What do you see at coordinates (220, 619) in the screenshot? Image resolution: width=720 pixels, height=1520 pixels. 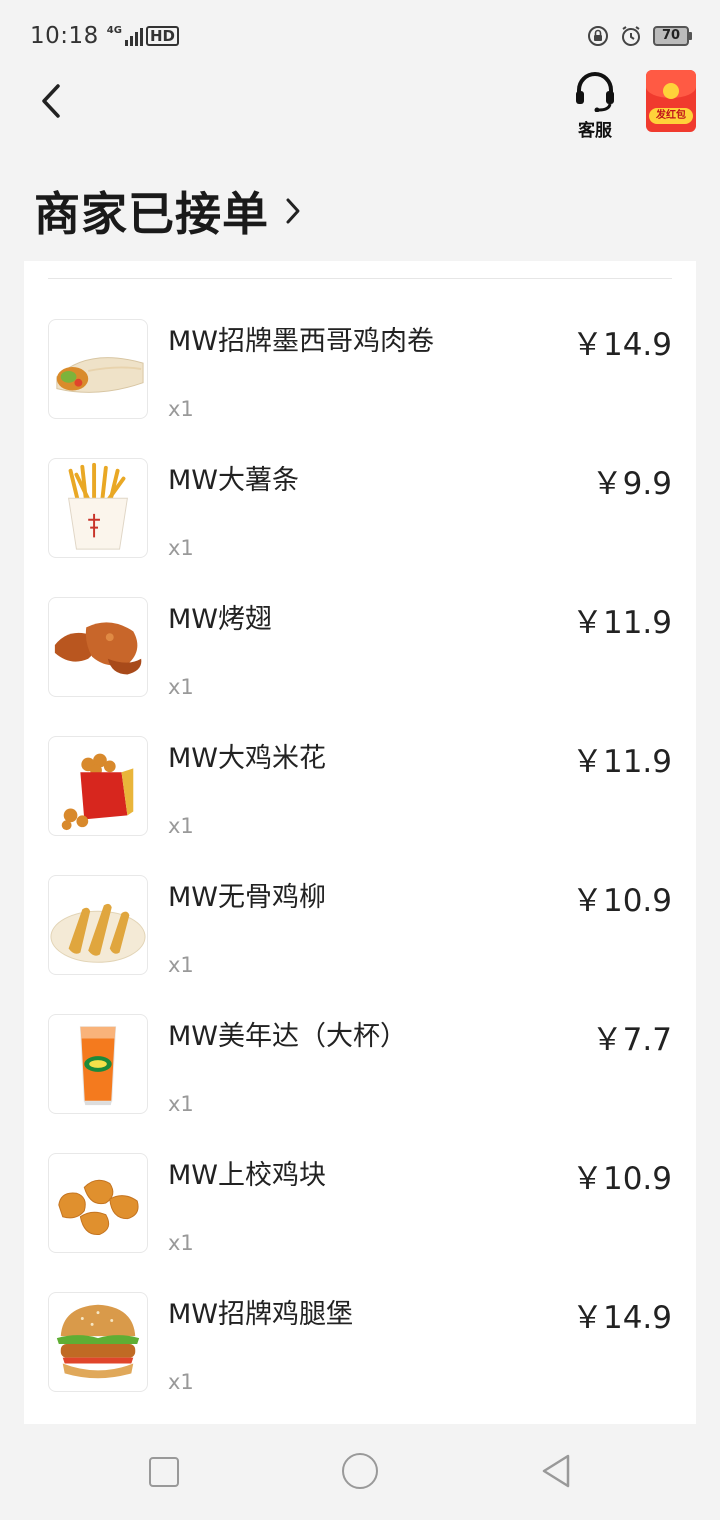 I see `item-name: MW烤翅` at bounding box center [220, 619].